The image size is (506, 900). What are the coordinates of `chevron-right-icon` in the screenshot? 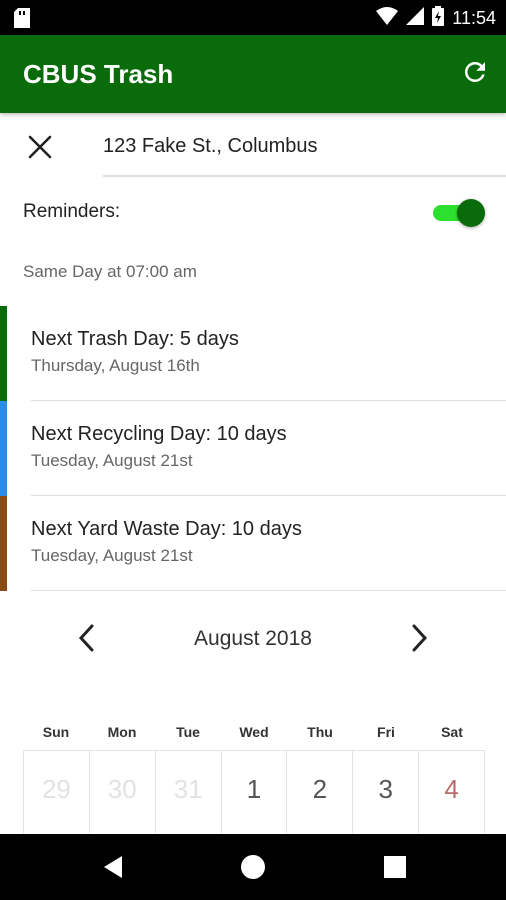 It's located at (420, 638).